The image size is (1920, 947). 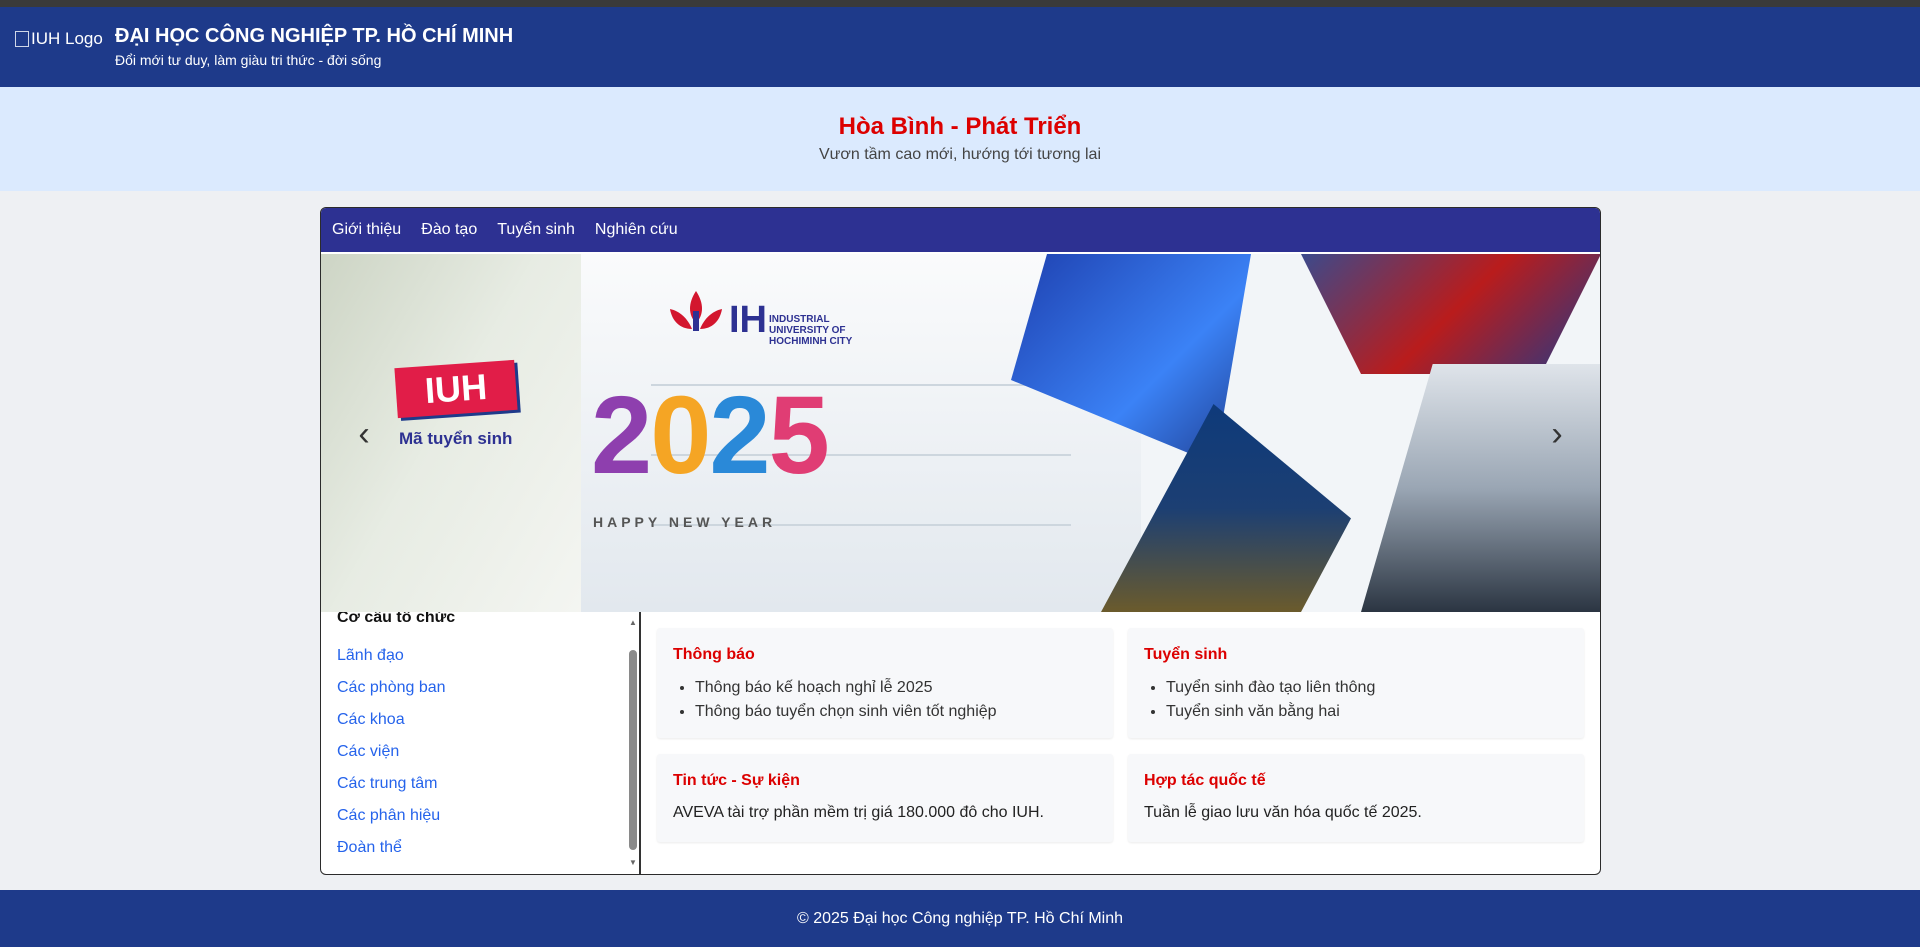 I want to click on iuh-flower-logo-icon, so click(x=696, y=311).